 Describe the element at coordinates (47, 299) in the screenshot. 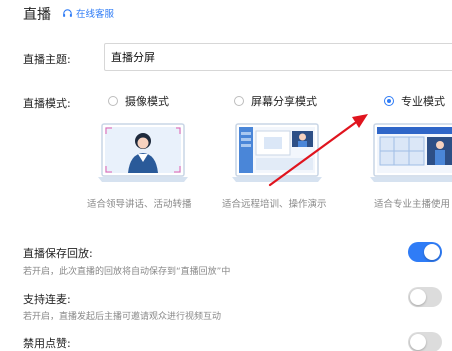

I see `setting-co-streaming-title: 支持连麦:` at that location.